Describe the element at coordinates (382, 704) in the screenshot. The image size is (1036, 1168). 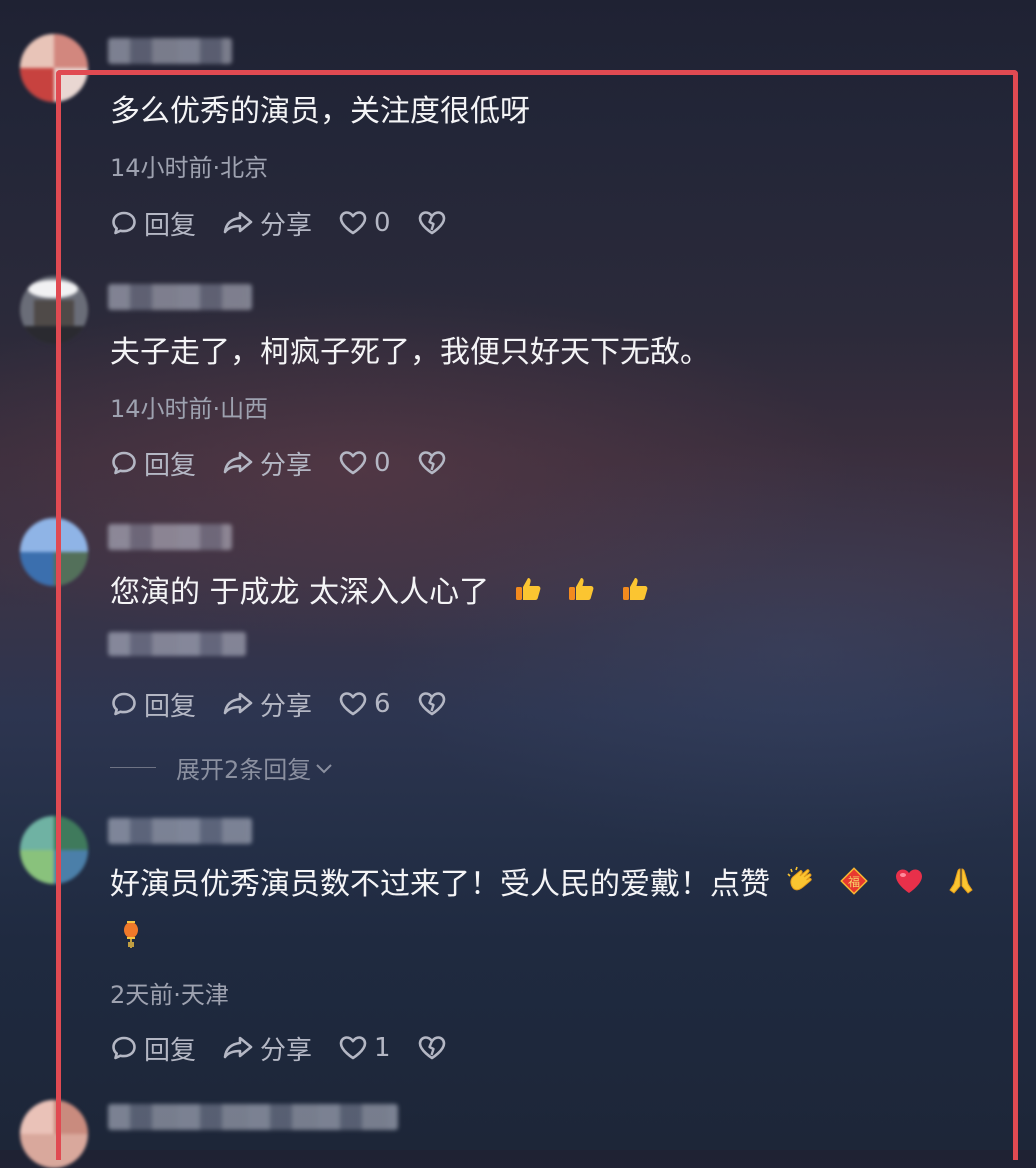
I see `like-count: 6` at that location.